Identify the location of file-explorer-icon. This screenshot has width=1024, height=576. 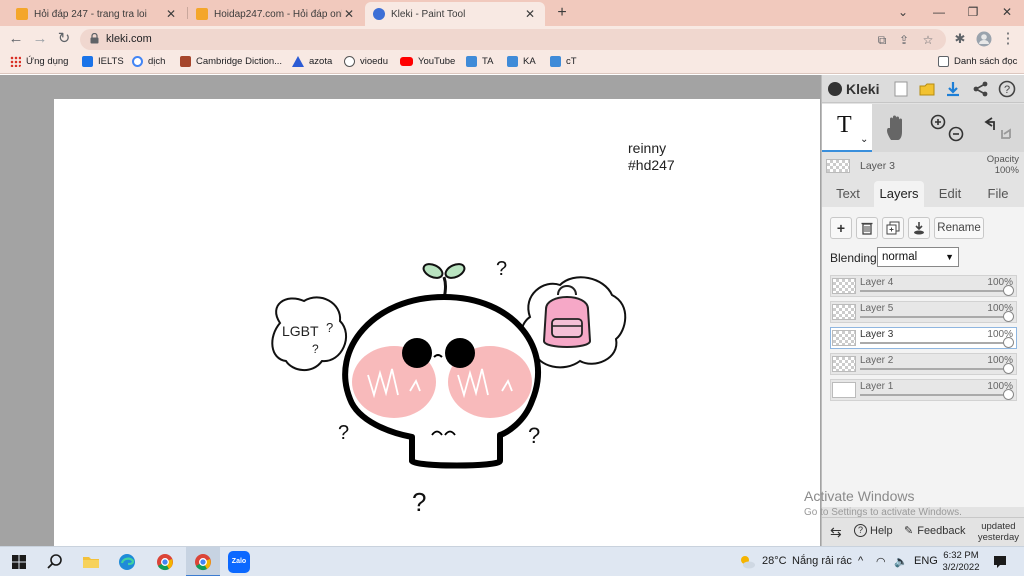
(91, 562).